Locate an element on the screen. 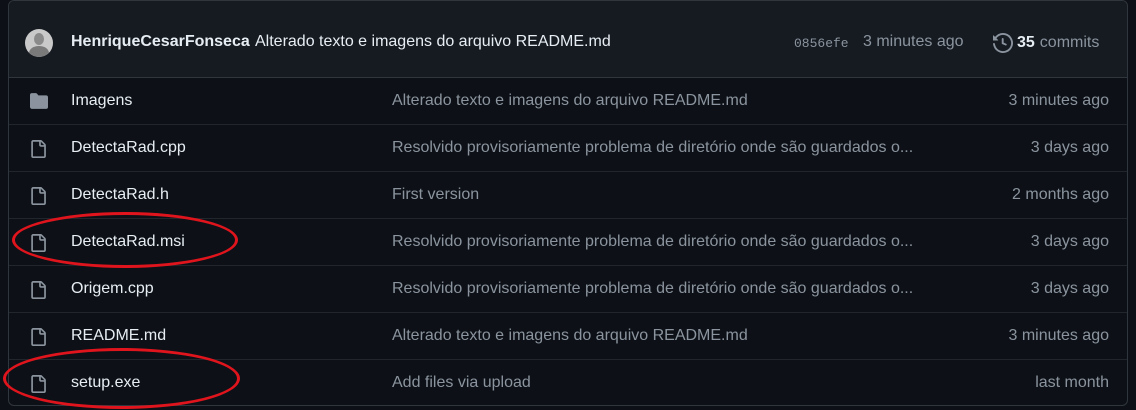 This screenshot has height=410, width=1136. file-row: DetectaRad.h First version 2 months ago is located at coordinates (568, 194).